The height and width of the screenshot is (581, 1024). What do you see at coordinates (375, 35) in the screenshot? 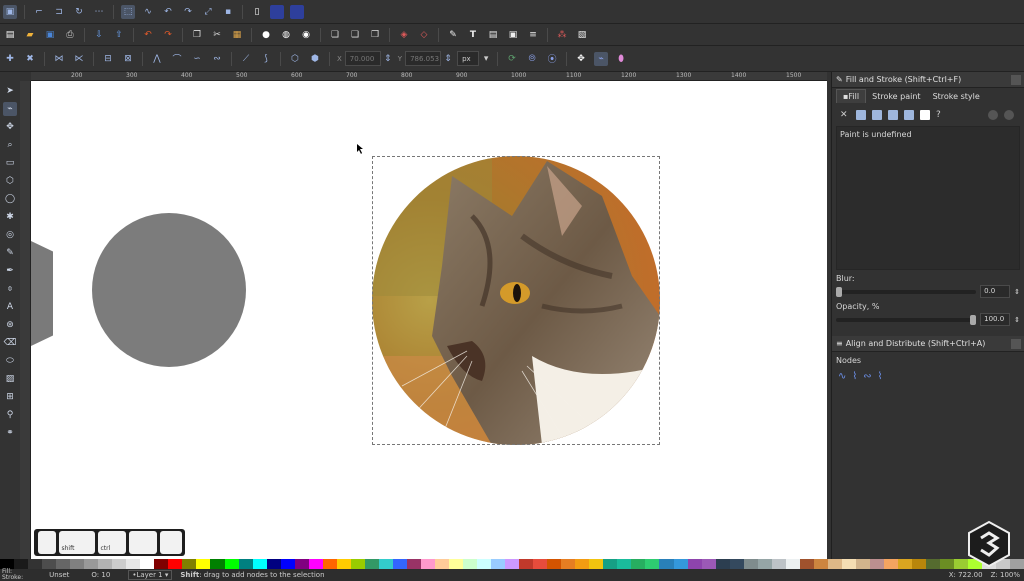
I see `unlink-clone-icon: ❒` at bounding box center [375, 35].